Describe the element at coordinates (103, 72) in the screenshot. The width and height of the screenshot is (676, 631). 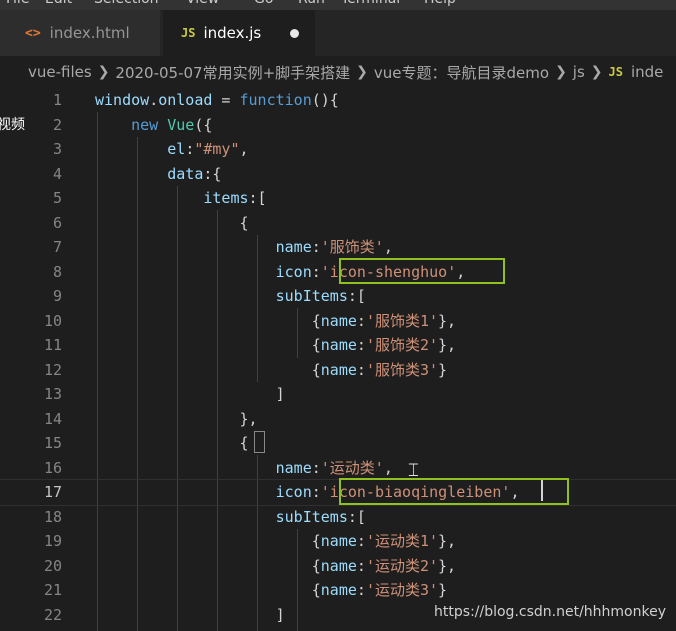
I see `chevron-right-icon: ❯` at that location.